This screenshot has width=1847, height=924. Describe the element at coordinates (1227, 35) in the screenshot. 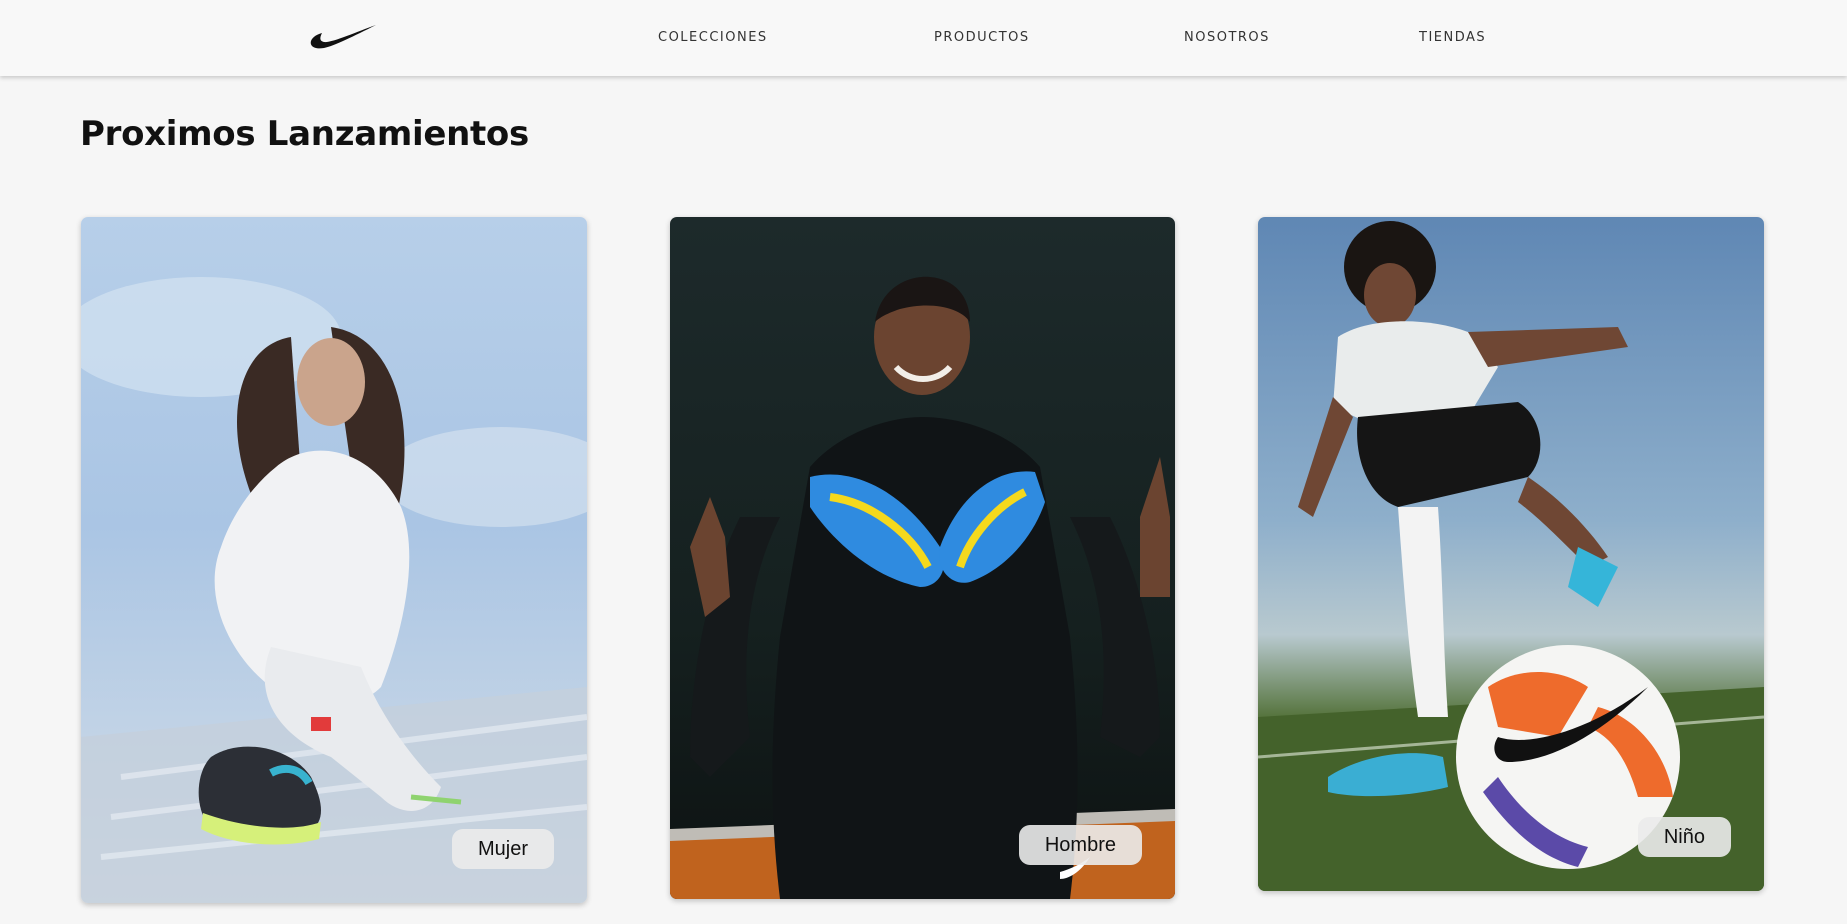

I see `nav-nosotros: nosotros` at that location.